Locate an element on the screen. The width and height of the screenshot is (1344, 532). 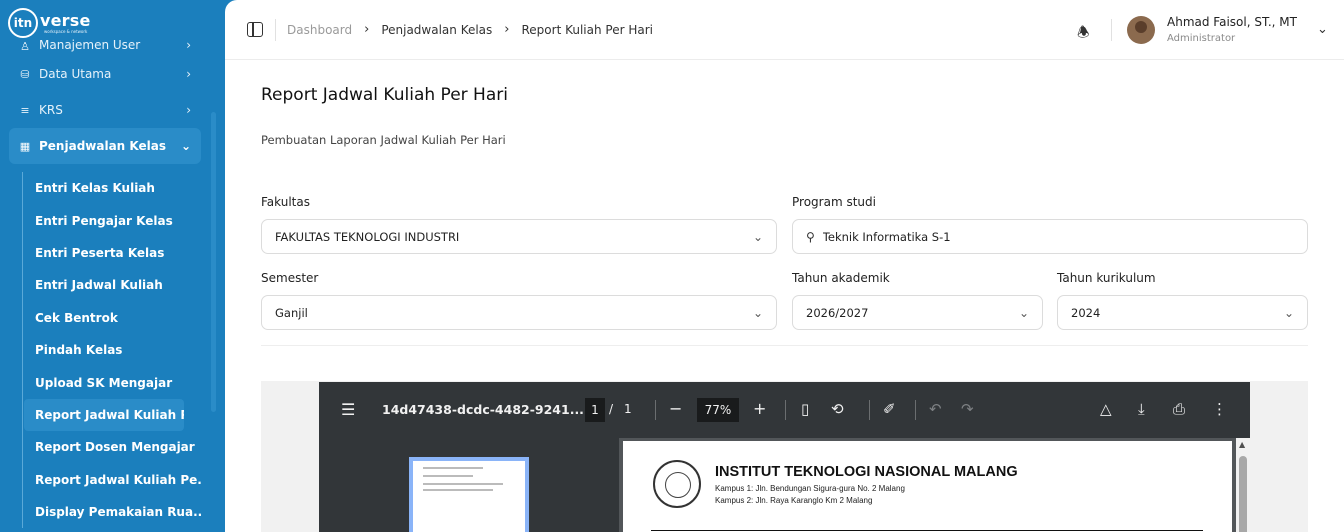
sidebar-toggle-icon is located at coordinates (255, 29).